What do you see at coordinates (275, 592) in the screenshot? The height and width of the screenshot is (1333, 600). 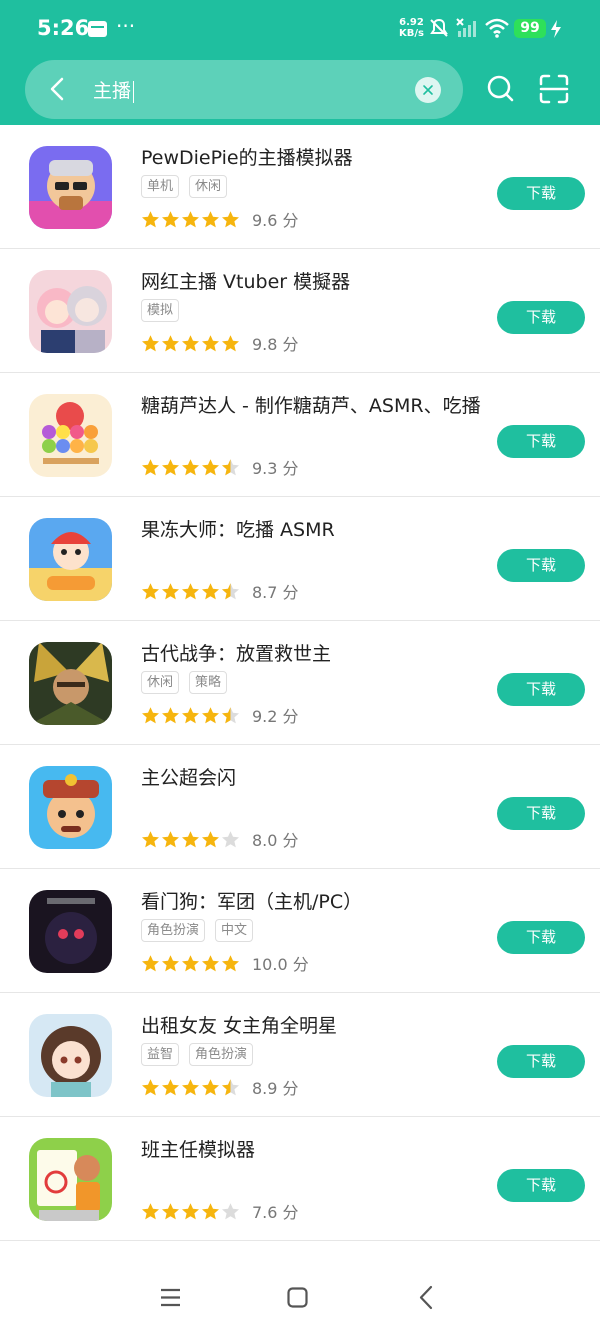 I see `rating-score: 8.7 分` at bounding box center [275, 592].